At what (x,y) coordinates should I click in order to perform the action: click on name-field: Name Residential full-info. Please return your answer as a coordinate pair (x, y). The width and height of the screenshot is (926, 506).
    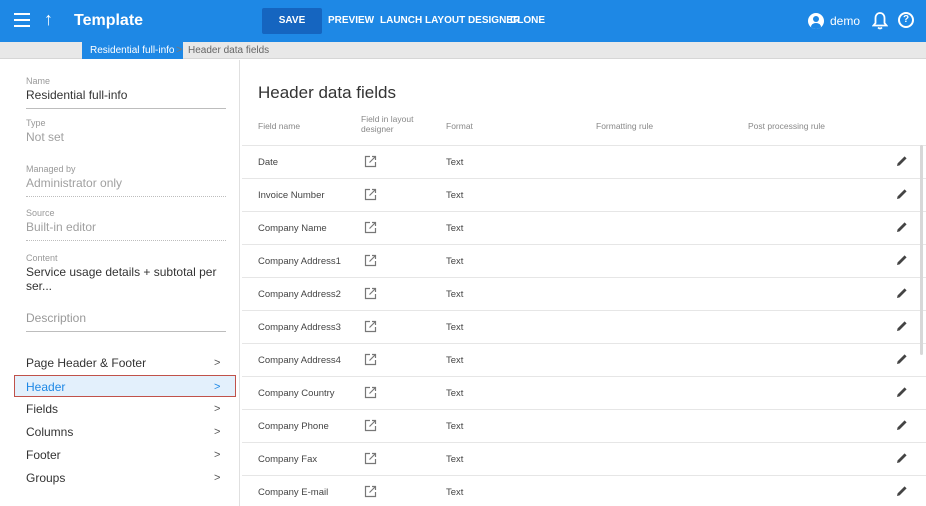
    Looking at the image, I should click on (126, 92).